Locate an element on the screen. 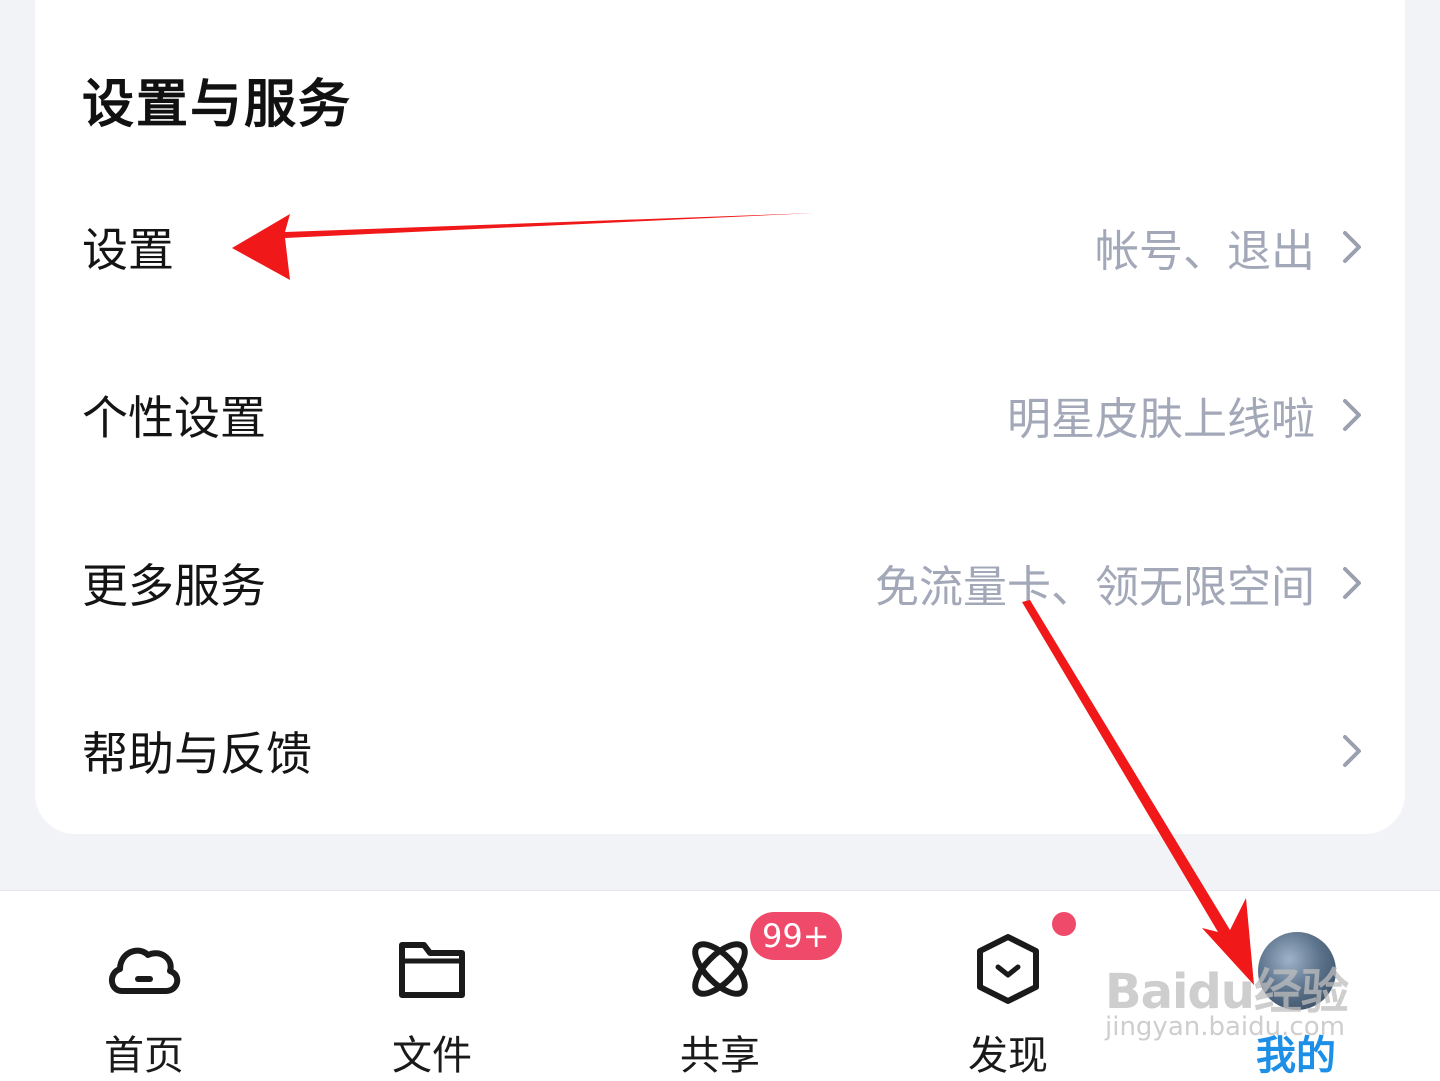 The width and height of the screenshot is (1440, 1081). tab-label: 首页 is located at coordinates (144, 1056).